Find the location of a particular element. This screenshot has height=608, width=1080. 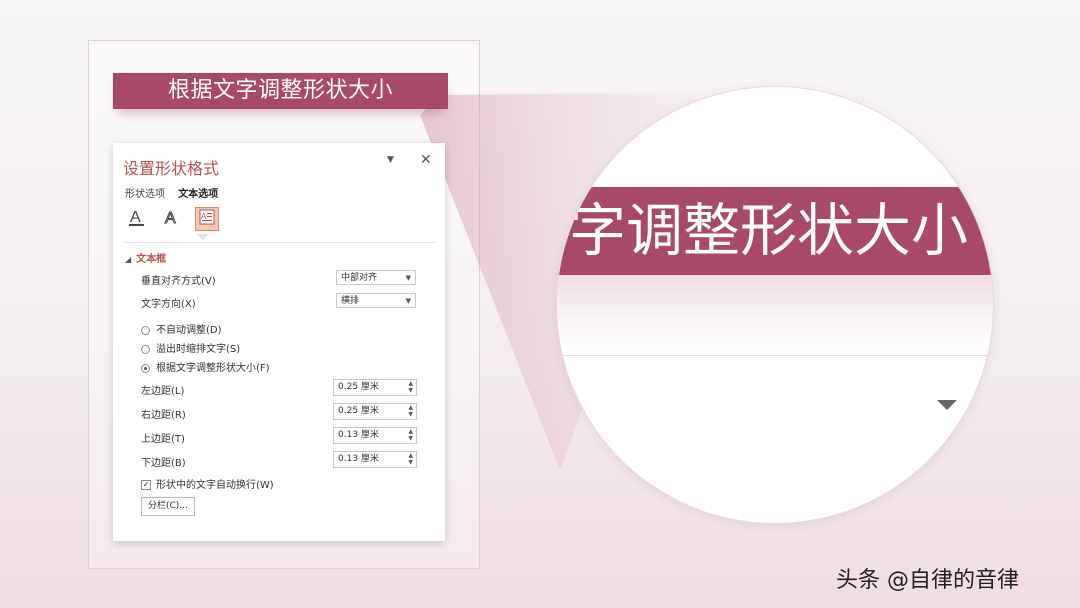

tab-text-options: 文本选项 is located at coordinates (198, 192).